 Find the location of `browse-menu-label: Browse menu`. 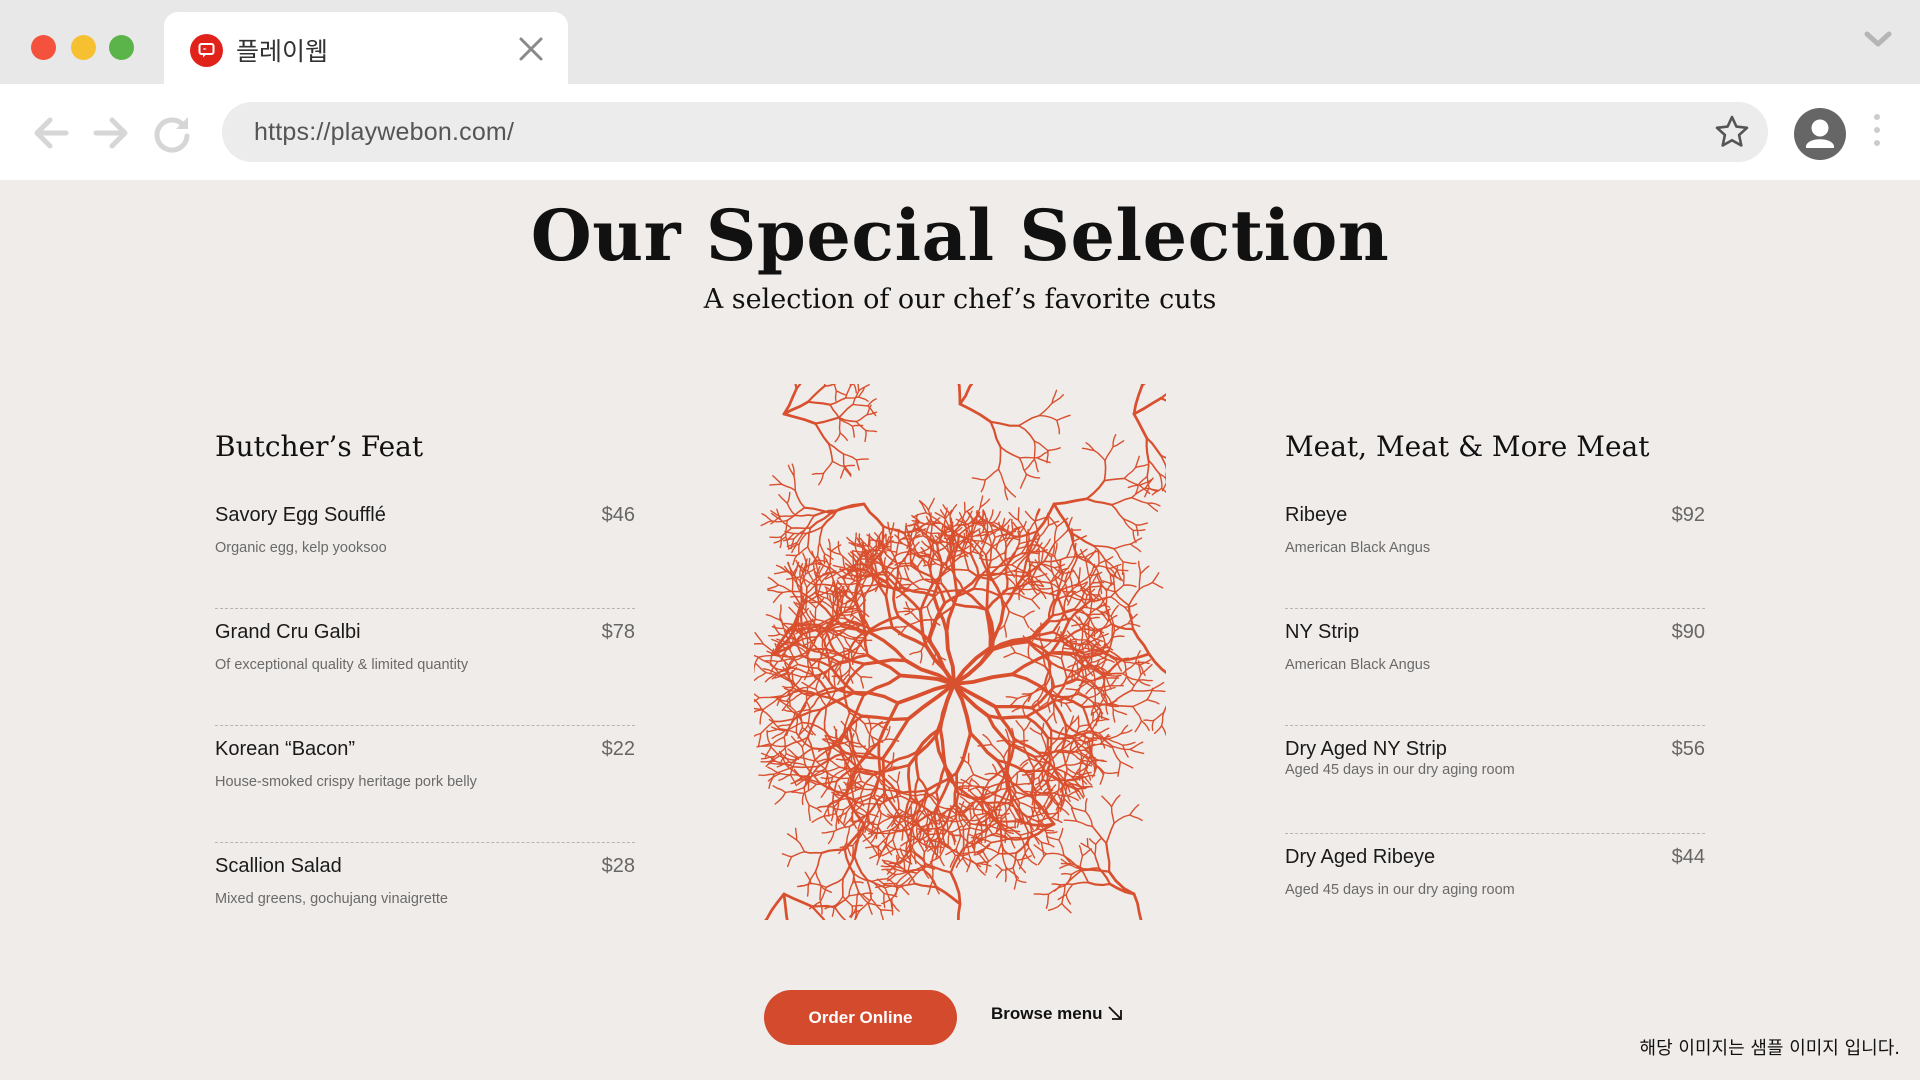

browse-menu-label: Browse menu is located at coordinates (1047, 1013).